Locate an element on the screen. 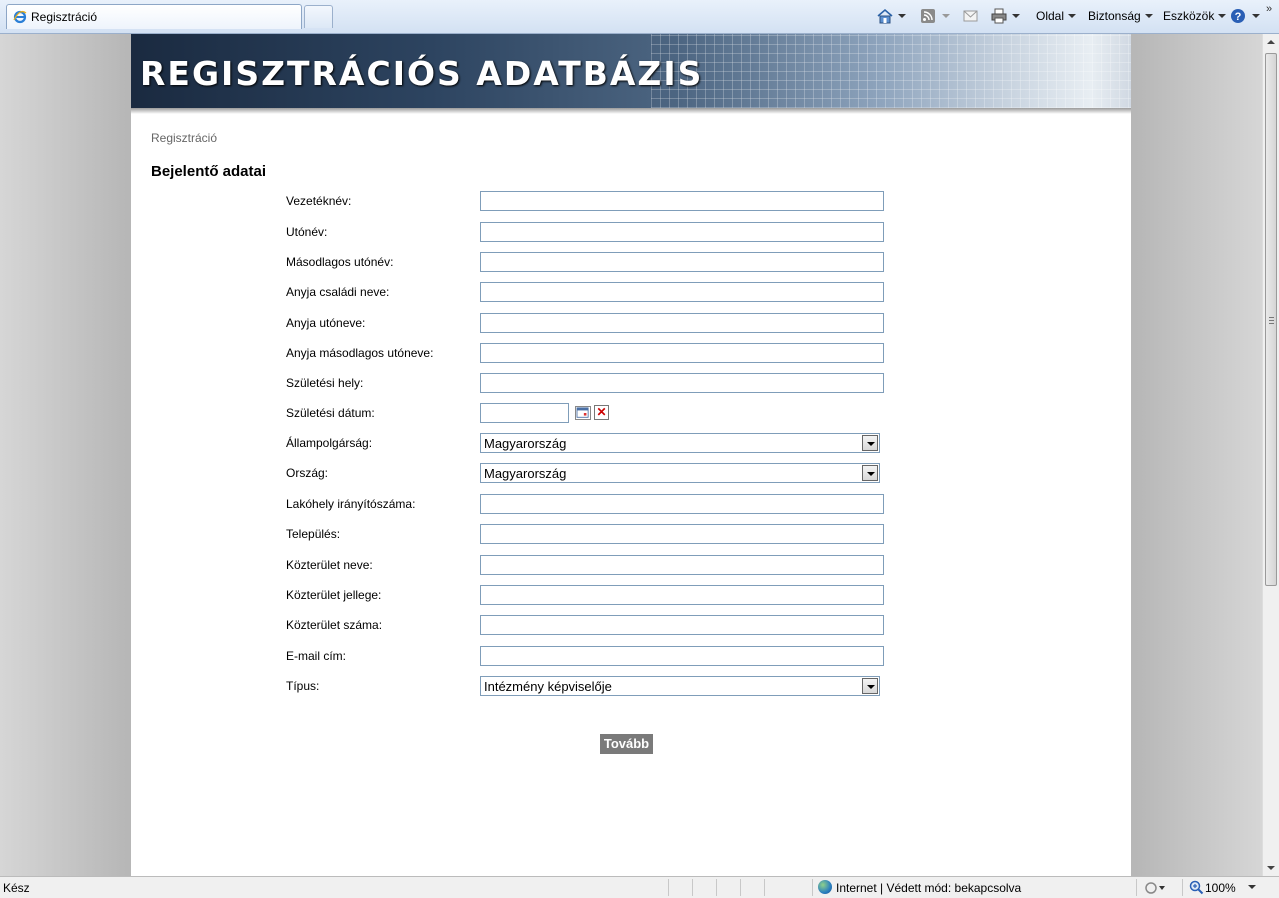 The width and height of the screenshot is (1279, 898). help-button: ? is located at coordinates (1245, 16).